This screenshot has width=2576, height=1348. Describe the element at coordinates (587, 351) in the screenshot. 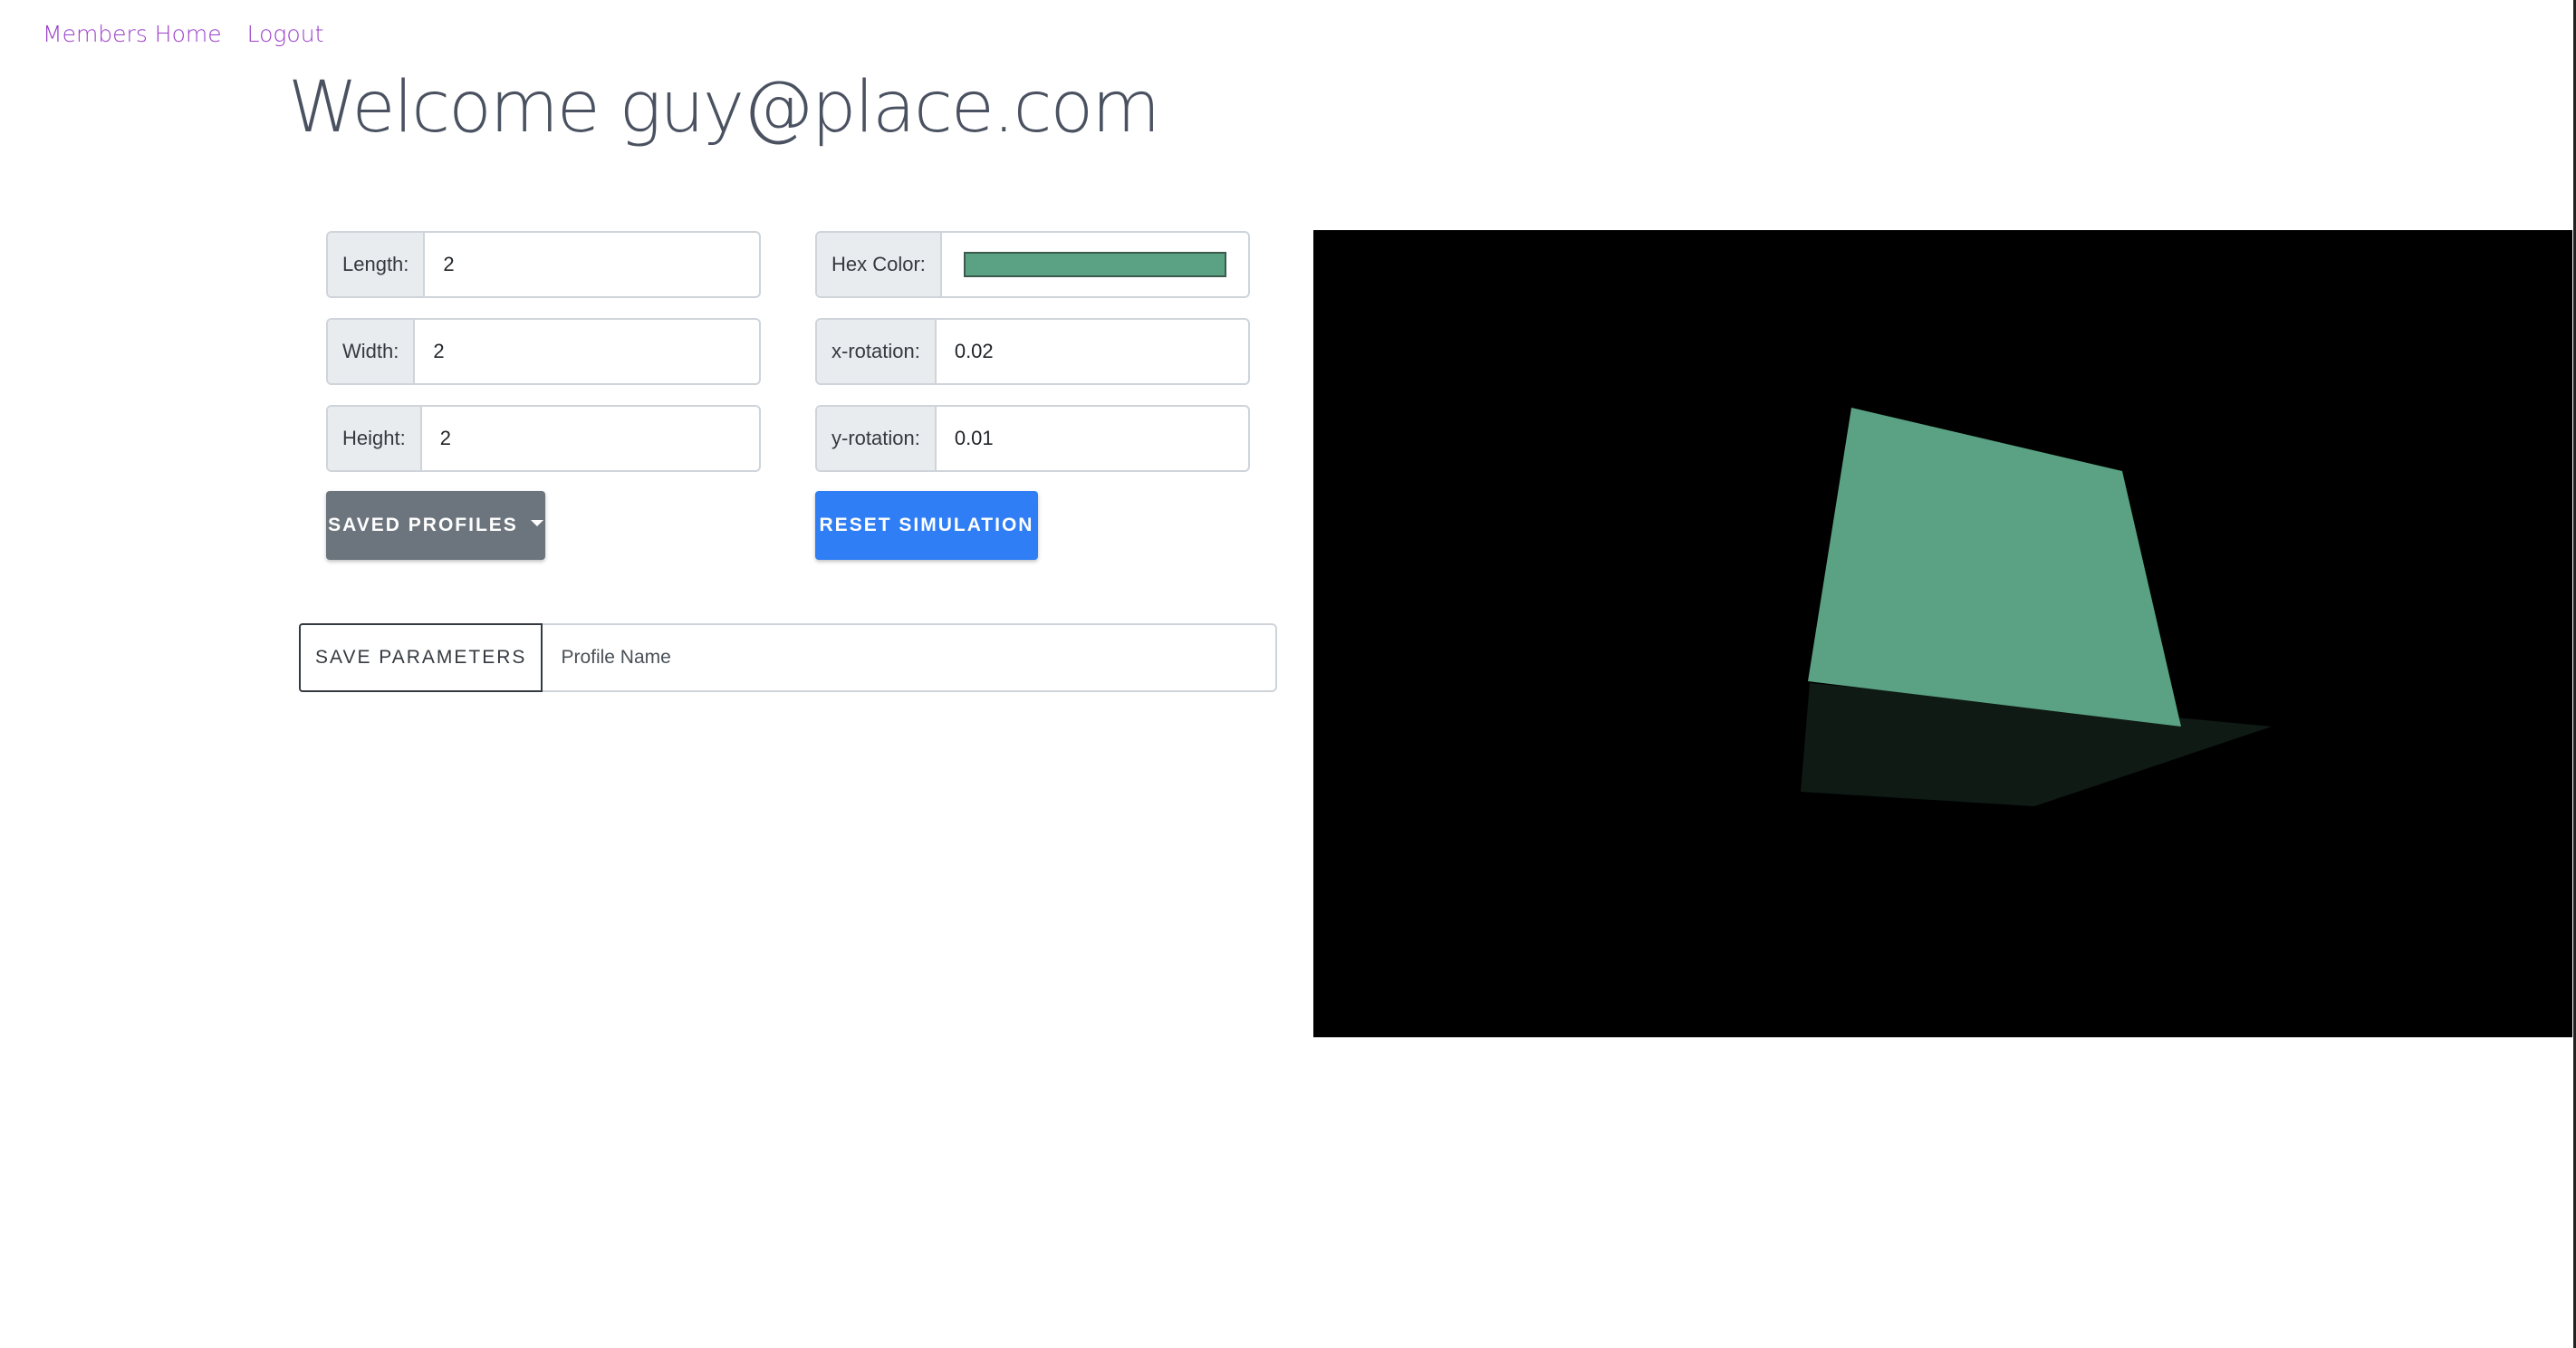

I see `width-input` at that location.